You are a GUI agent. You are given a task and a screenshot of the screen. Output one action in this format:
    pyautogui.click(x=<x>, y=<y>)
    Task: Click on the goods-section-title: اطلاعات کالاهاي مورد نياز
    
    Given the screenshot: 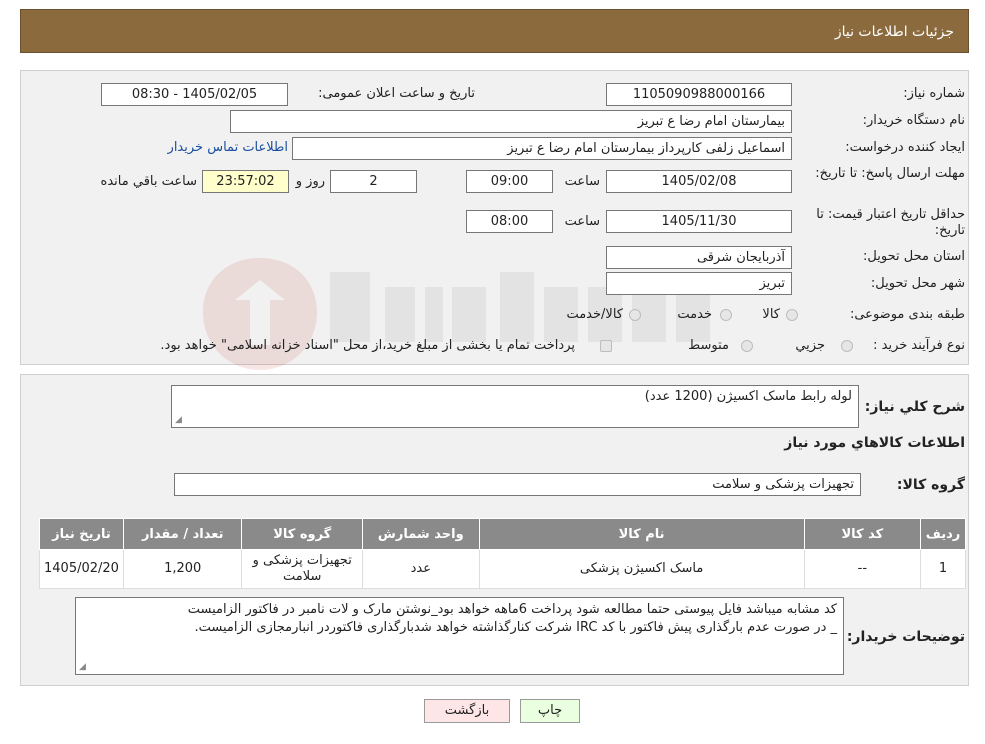 What is the action you would take?
    pyautogui.click(x=874, y=443)
    